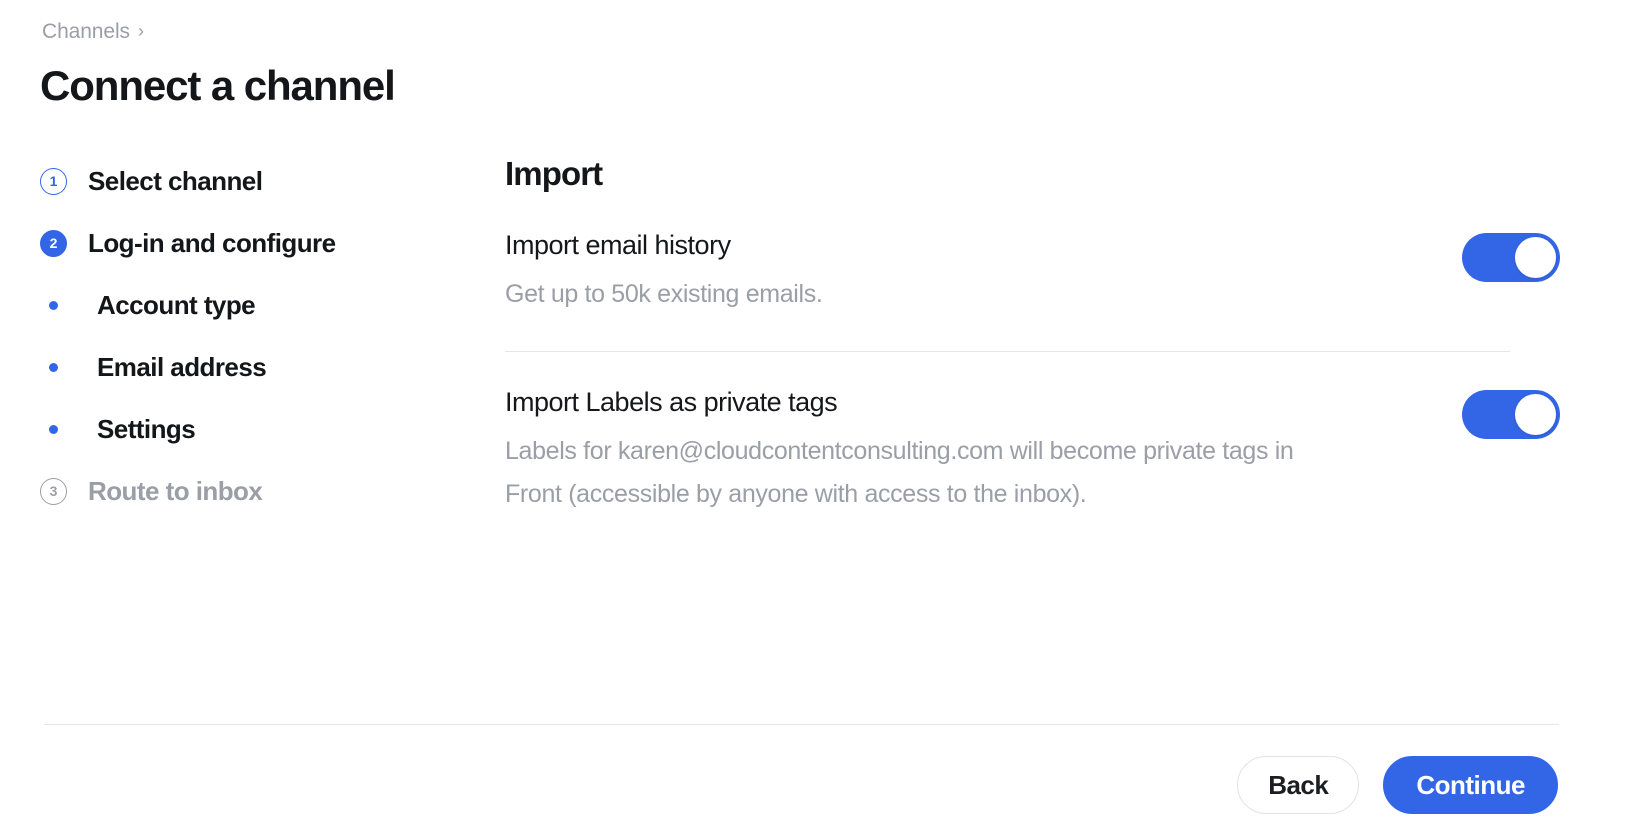 This screenshot has width=1626, height=836. I want to click on section-title-import: Import, so click(554, 173).